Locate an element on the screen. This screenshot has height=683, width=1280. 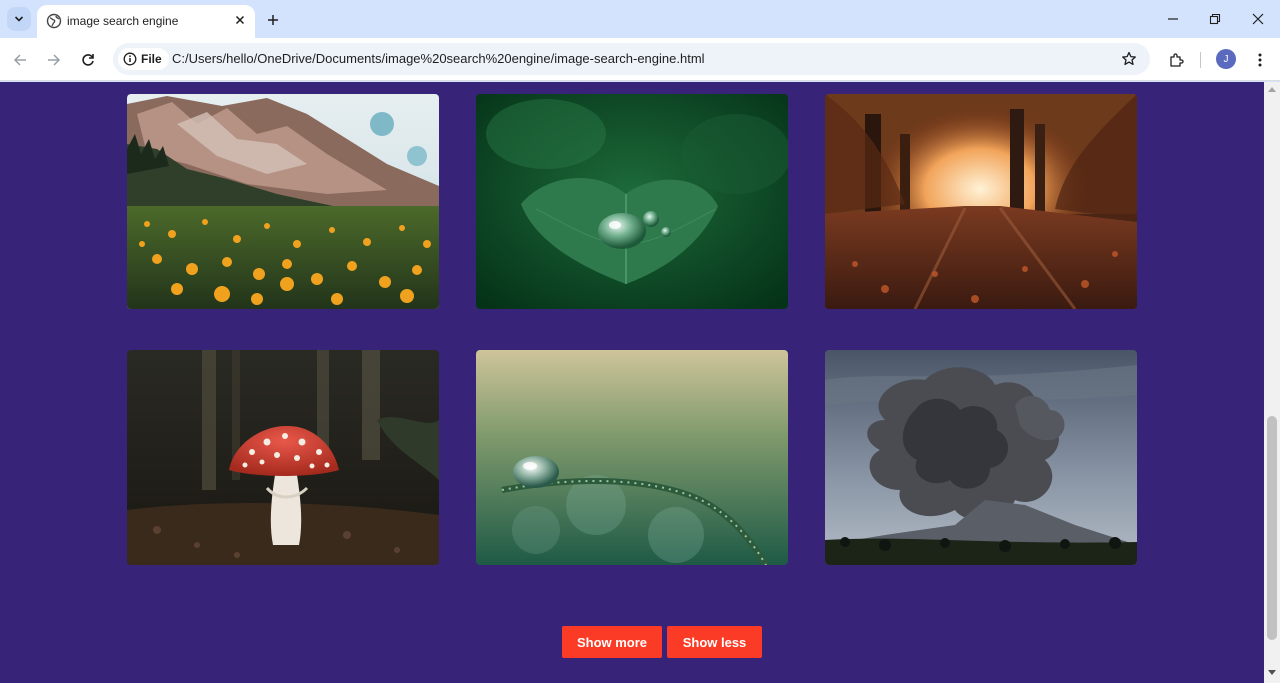
arrow-left-icon is located at coordinates (19, 60).